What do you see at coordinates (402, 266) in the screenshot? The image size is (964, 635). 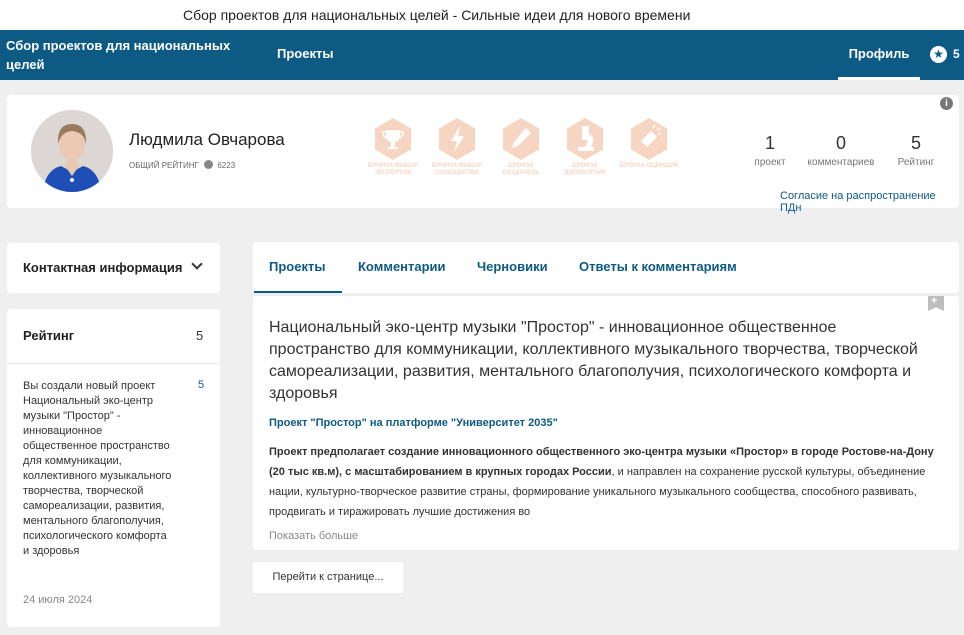 I see `tab-comments: Комментарии` at bounding box center [402, 266].